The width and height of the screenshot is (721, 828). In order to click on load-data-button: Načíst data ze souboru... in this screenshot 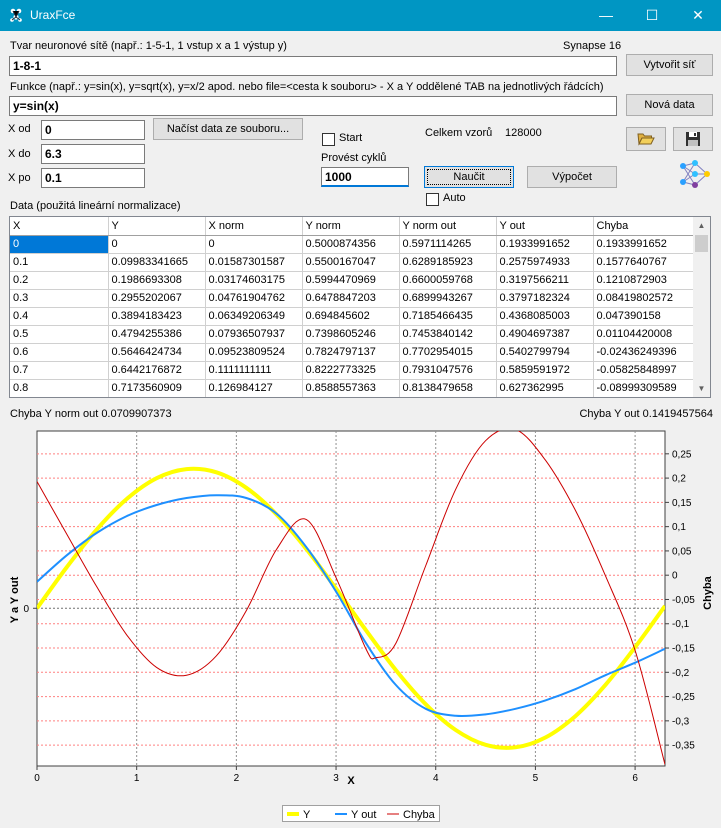, I will do `click(228, 129)`.